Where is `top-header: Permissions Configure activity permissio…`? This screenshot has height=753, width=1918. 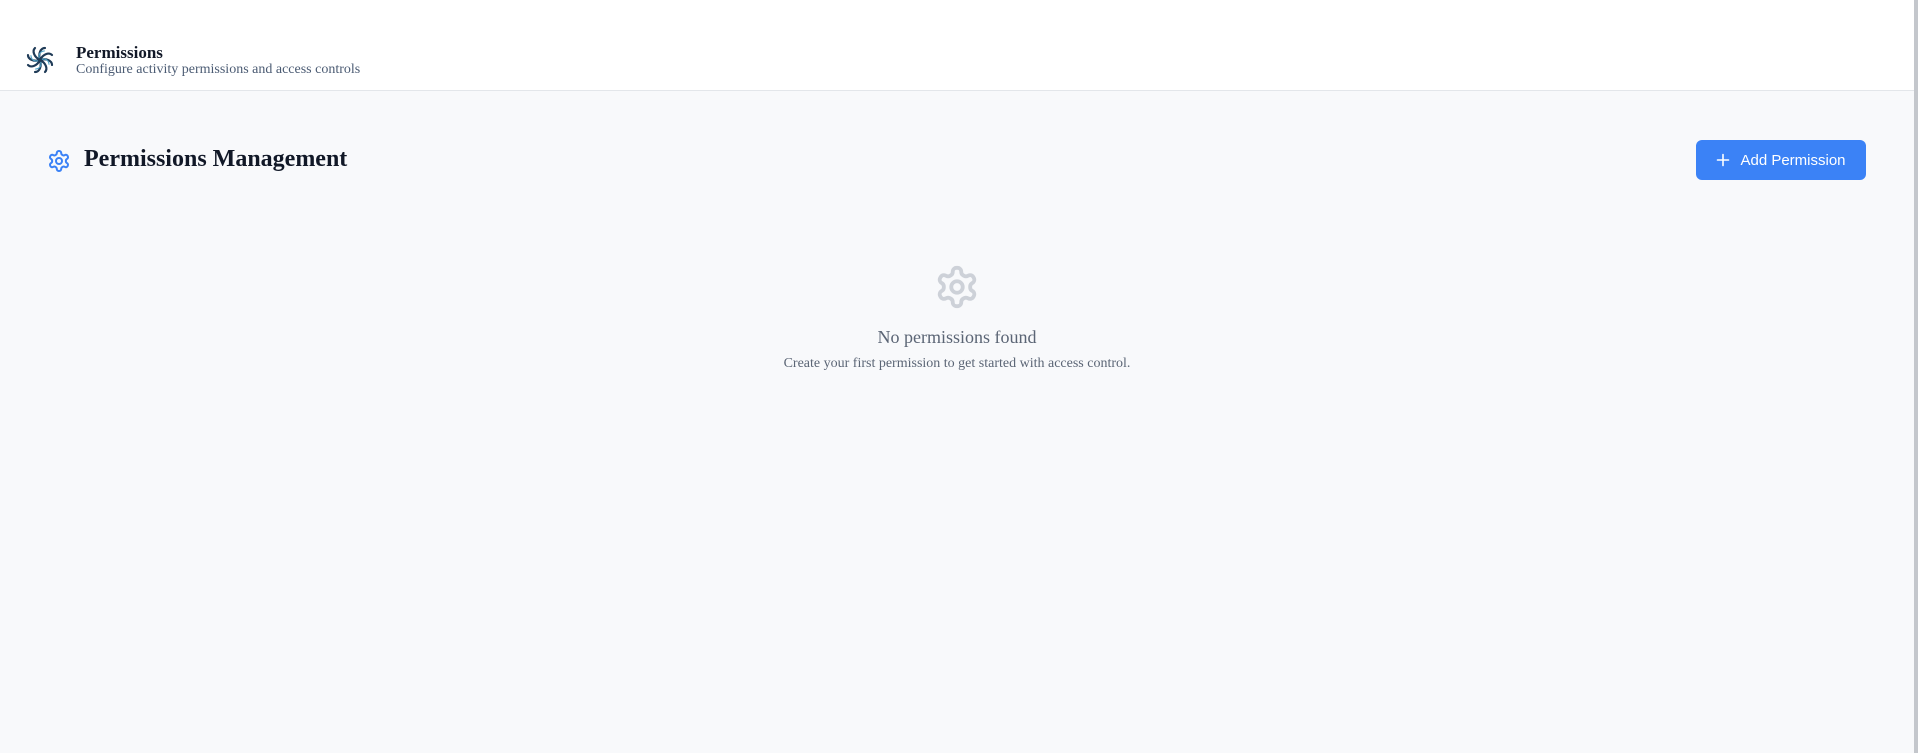
top-header: Permissions Configure activity permissio… is located at coordinates (957, 45).